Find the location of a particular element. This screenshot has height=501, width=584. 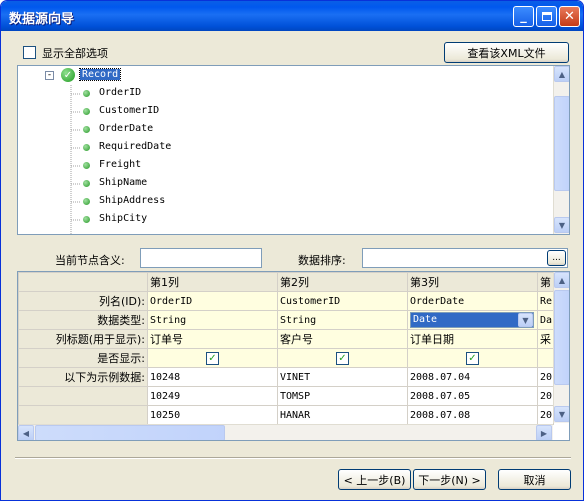

grid-cell: 10248 is located at coordinates (212, 377).